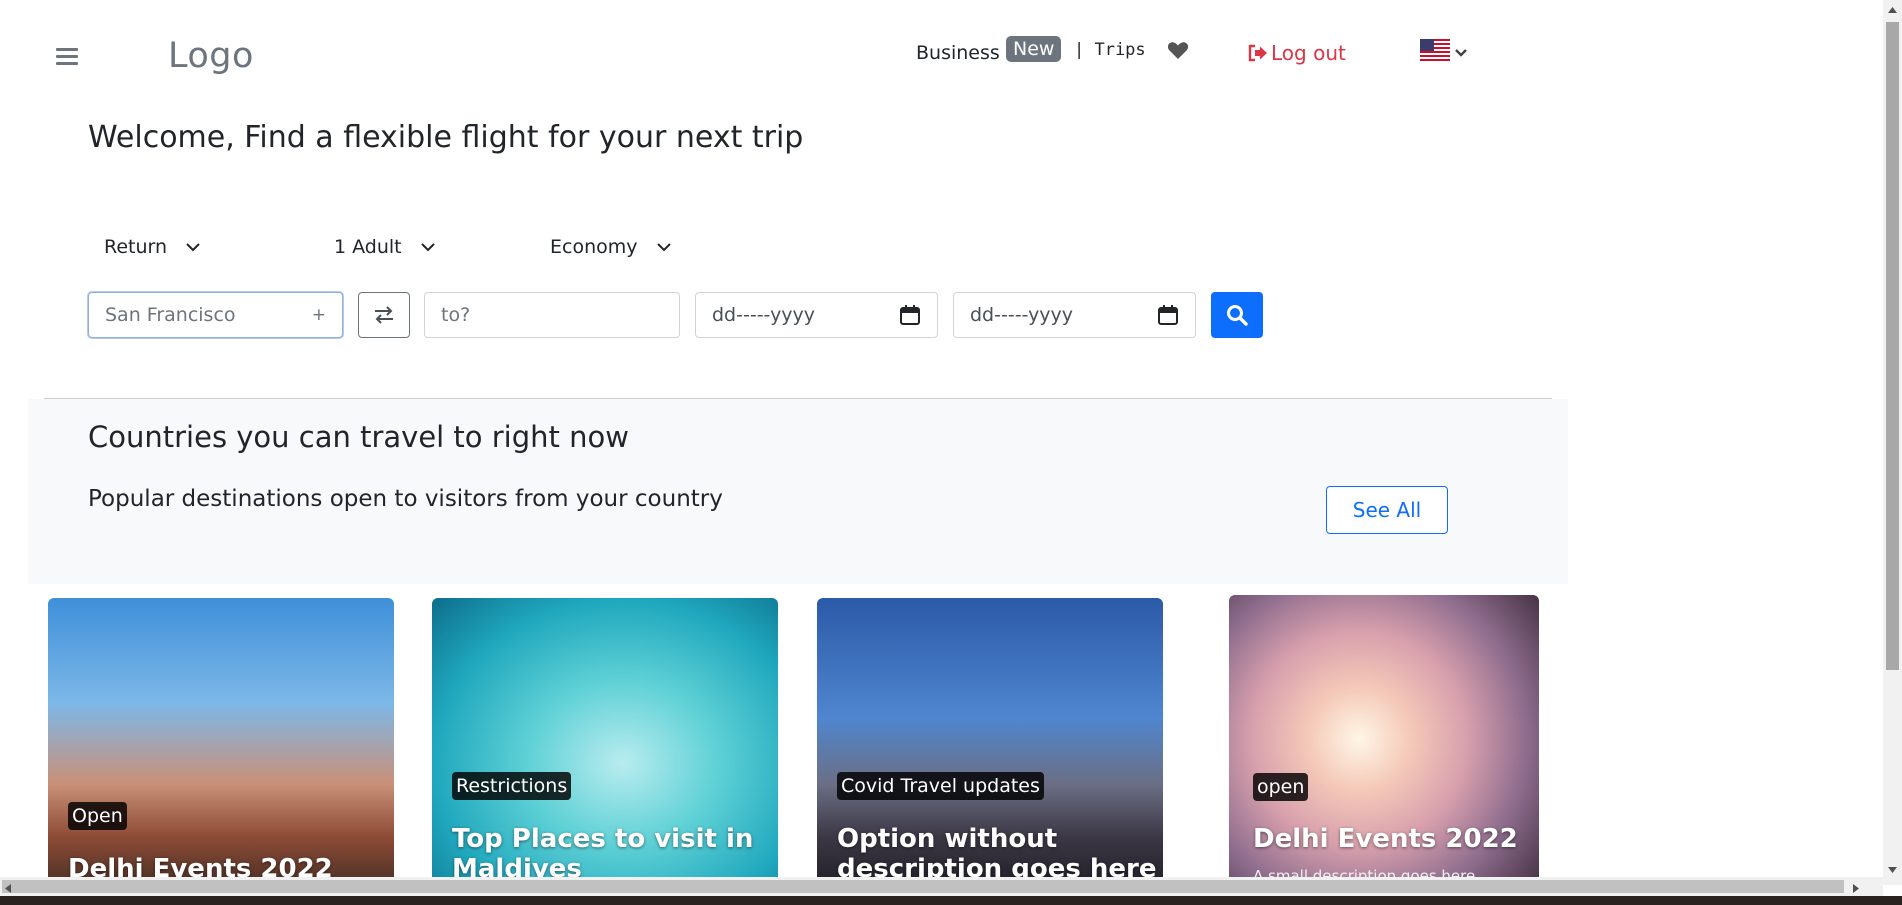  I want to click on logout-label: Log out, so click(1308, 53).